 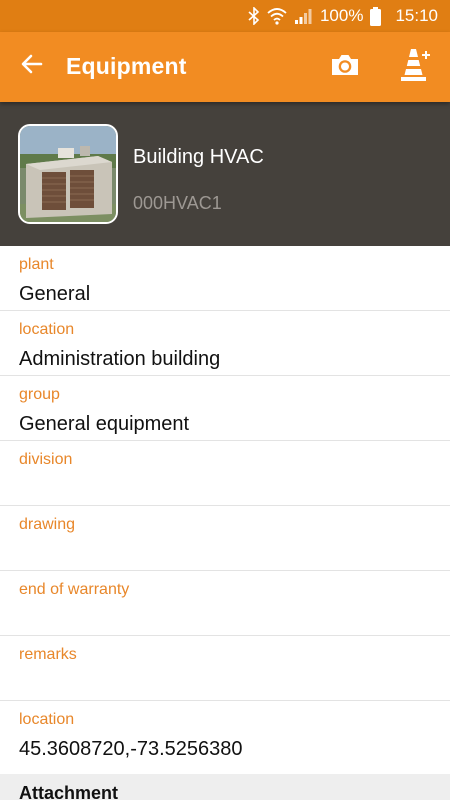 I want to click on field-location: location Administration building, so click(x=225, y=343).